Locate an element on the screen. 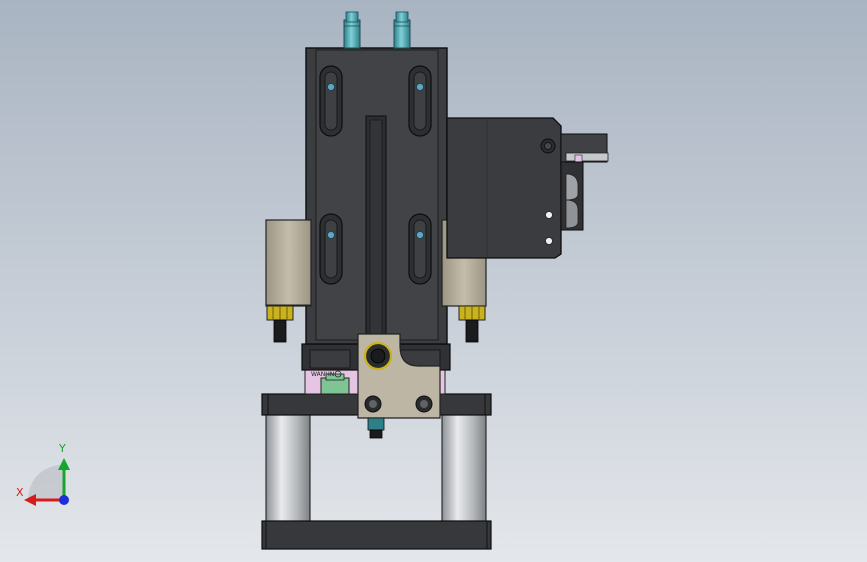 Image resolution: width=867 pixels, height=562 pixels. side-block-left is located at coordinates (288, 263).